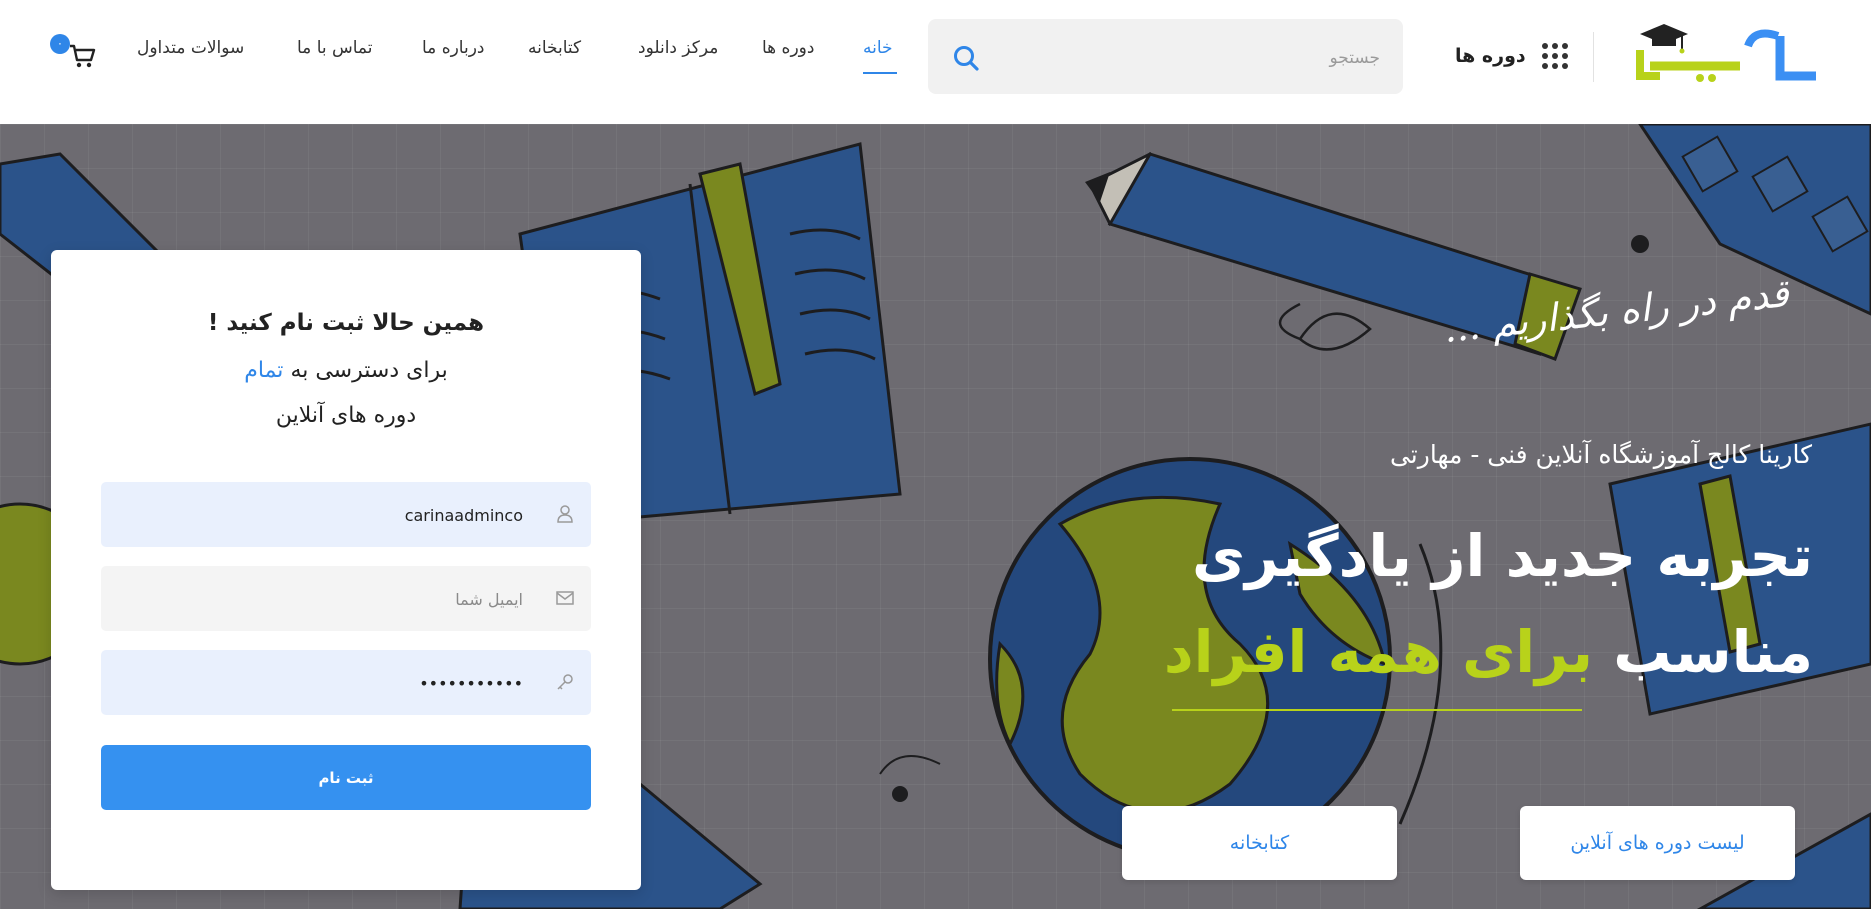 The width and height of the screenshot is (1871, 909). I want to click on cart-count-badge: ۰, so click(60, 44).